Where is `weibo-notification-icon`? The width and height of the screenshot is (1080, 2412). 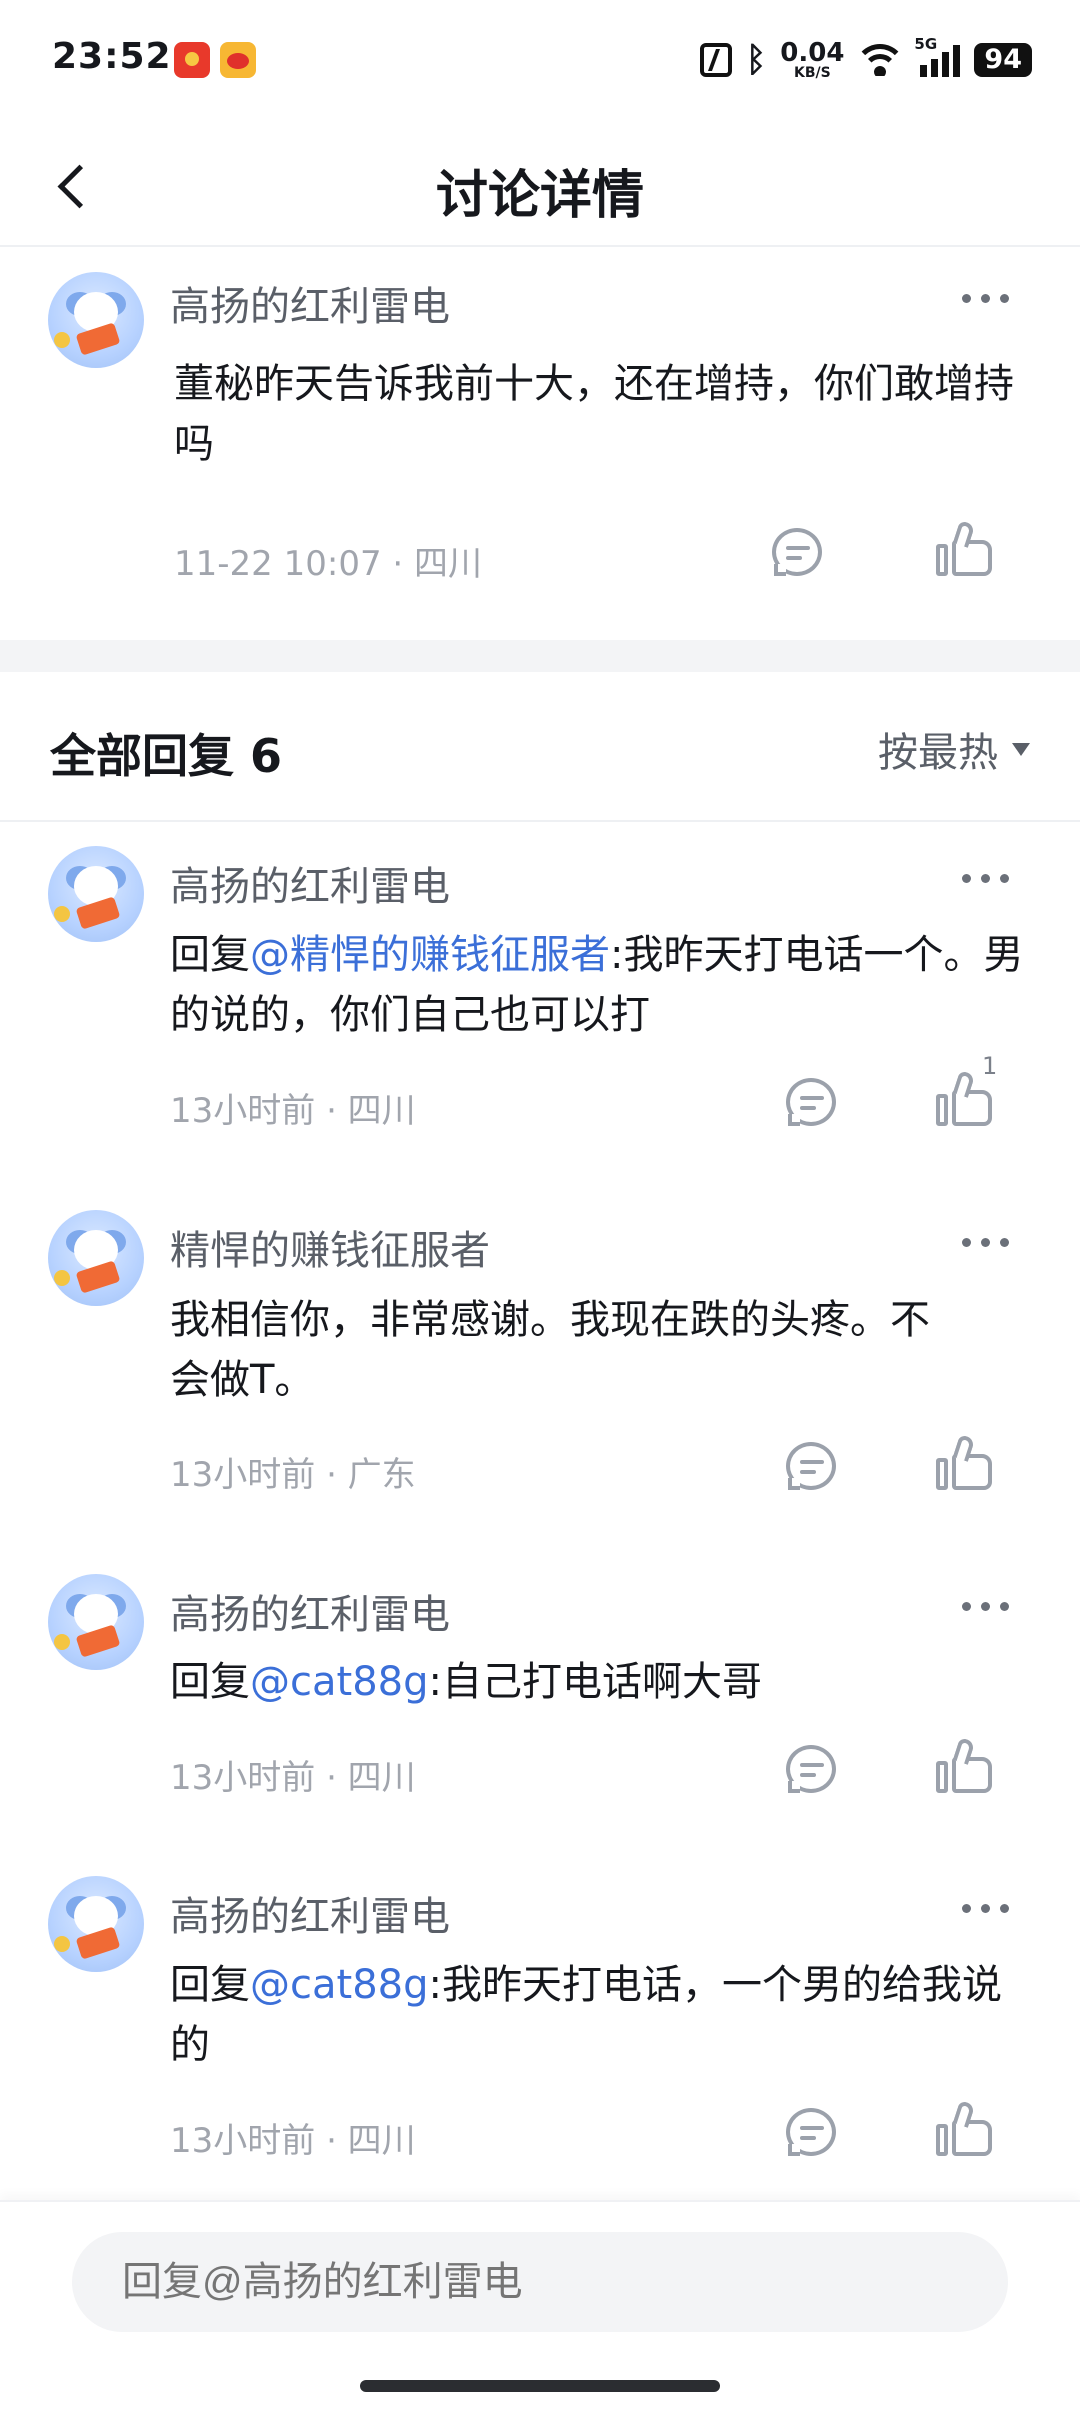 weibo-notification-icon is located at coordinates (238, 60).